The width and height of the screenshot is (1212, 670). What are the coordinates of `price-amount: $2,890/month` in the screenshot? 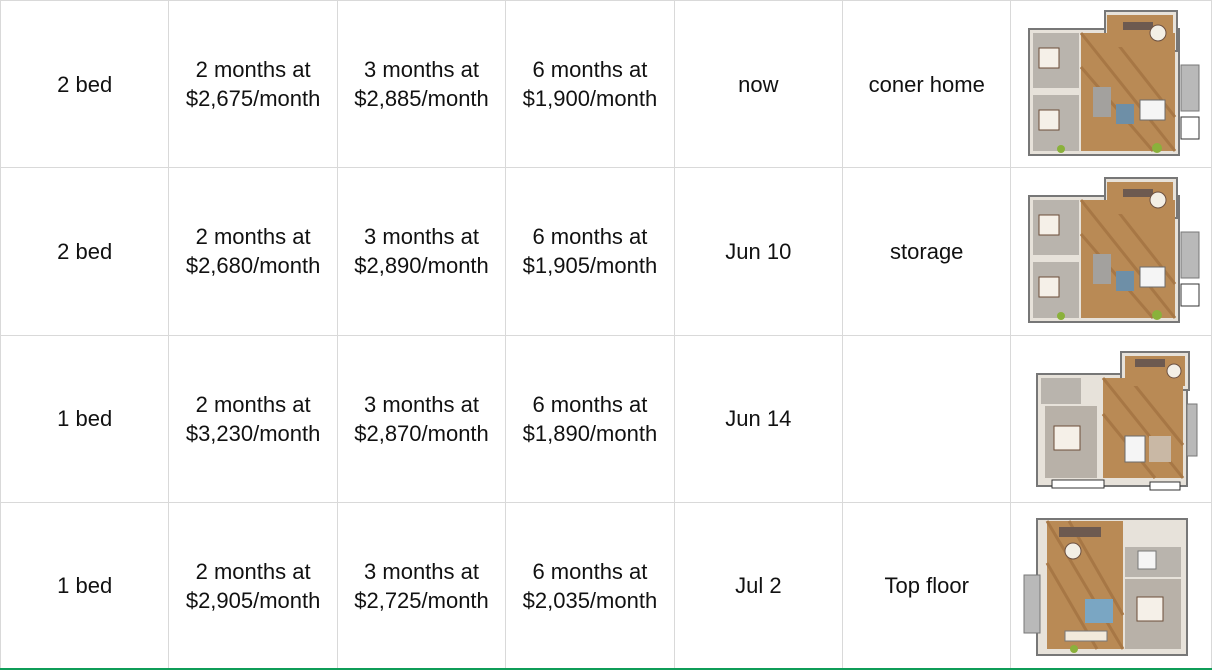 It's located at (421, 266).